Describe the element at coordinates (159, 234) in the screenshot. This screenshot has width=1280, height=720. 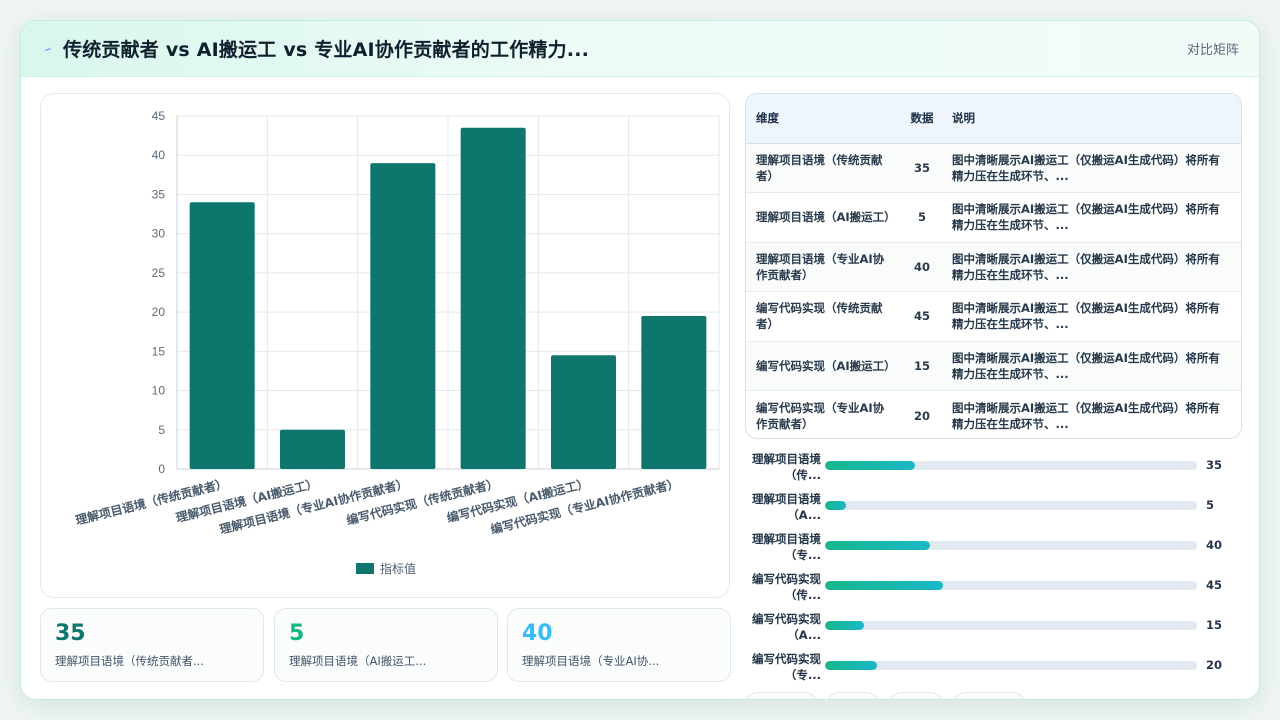
I see `y-tick-label: 30` at that location.